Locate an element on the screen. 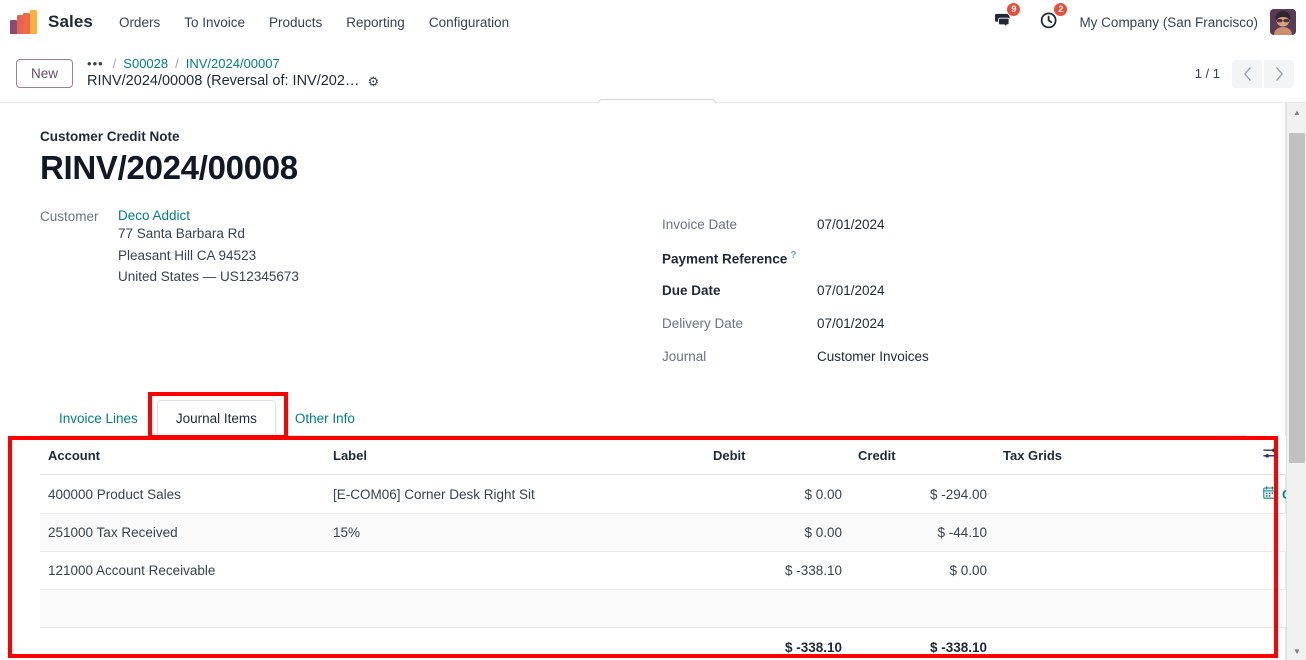  table-totals-row: $ -338.10 $ -338.10 is located at coordinates (663, 644).